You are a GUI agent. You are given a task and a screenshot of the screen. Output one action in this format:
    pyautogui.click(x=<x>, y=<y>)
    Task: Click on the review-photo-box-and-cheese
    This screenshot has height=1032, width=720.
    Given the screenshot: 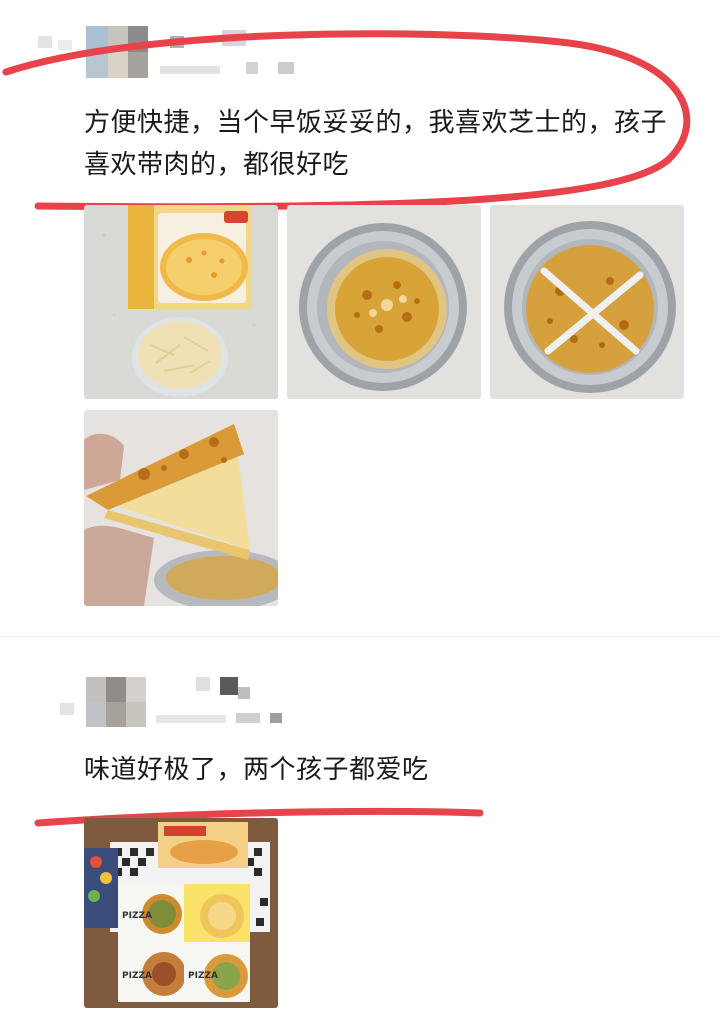 What is the action you would take?
    pyautogui.click(x=181, y=302)
    